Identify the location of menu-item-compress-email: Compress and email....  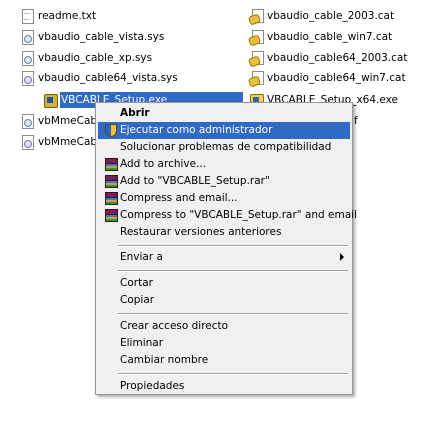
(224, 198).